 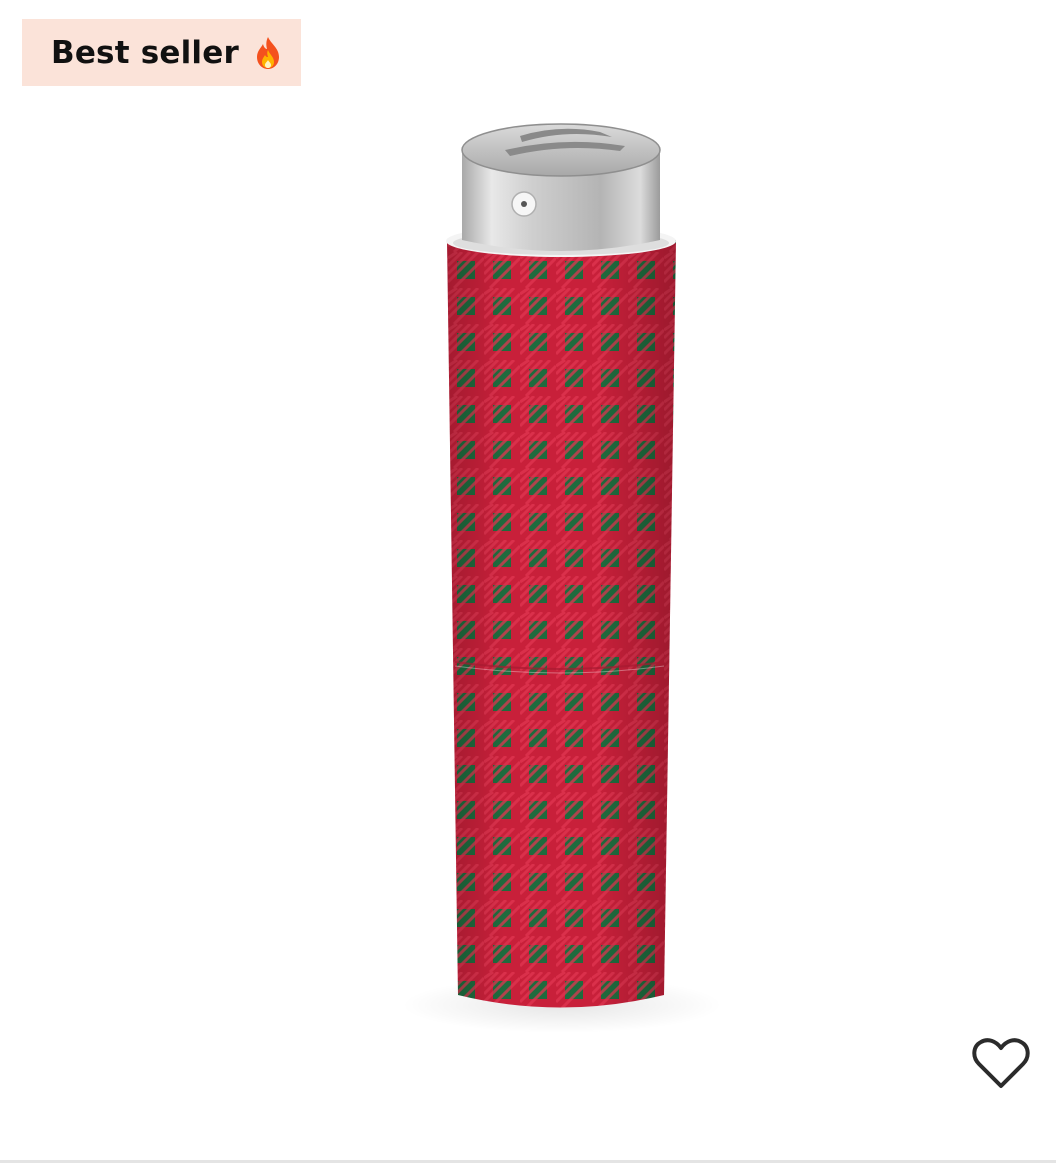 What do you see at coordinates (528, 1161) in the screenshot?
I see `divider` at bounding box center [528, 1161].